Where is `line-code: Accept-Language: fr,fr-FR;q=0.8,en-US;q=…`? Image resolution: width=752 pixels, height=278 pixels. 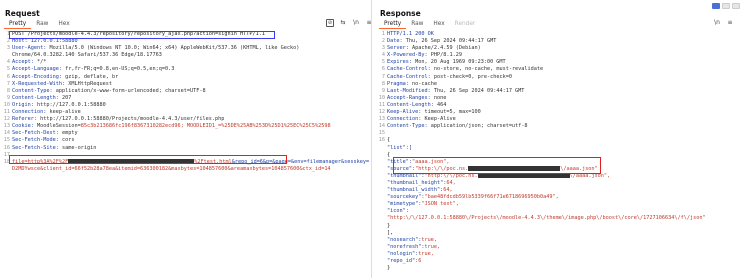 line-code: Accept-Language: fr,fr-FR;q=0.8,en-US;q=… is located at coordinates (93, 69).